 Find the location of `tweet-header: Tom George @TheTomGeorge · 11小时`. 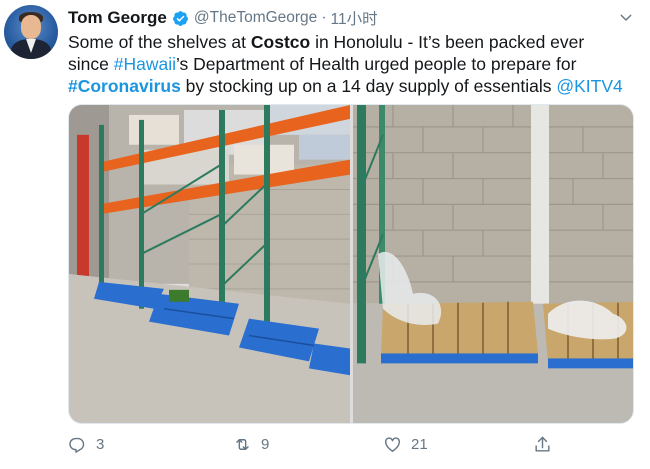

tweet-header: Tom George @TheTomGeorge · 11小时 is located at coordinates (223, 18).